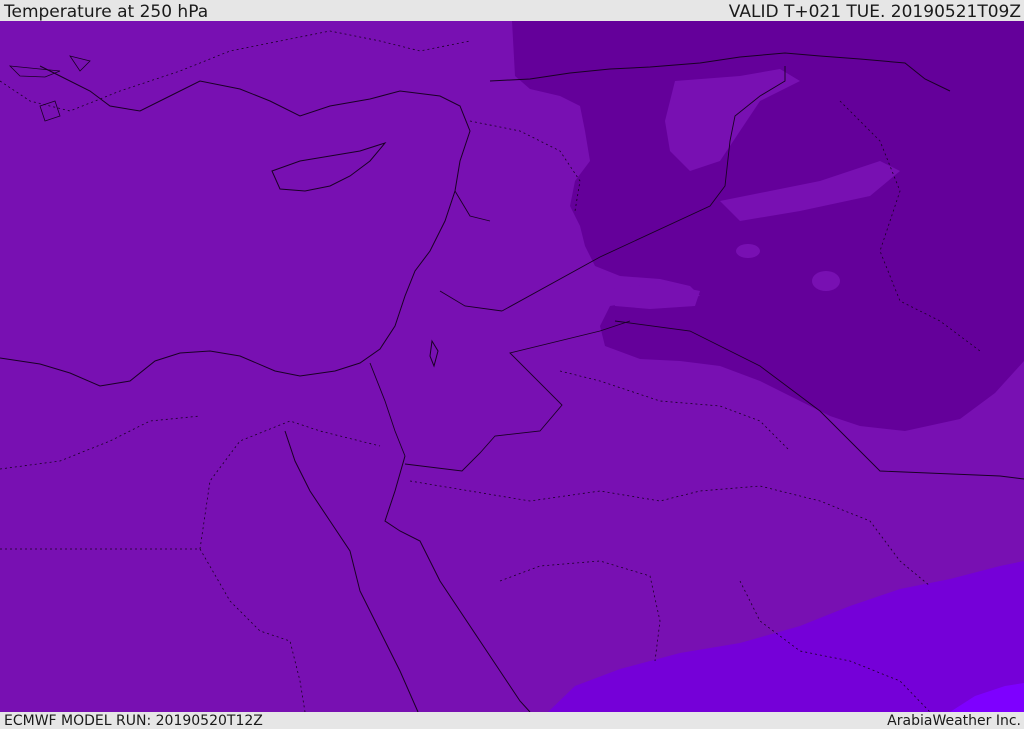 Image resolution: width=1024 pixels, height=729 pixels. Describe the element at coordinates (133, 721) in the screenshot. I see `model-run-label: ECMWF MODEL RUN: 20190520T12Z` at that location.